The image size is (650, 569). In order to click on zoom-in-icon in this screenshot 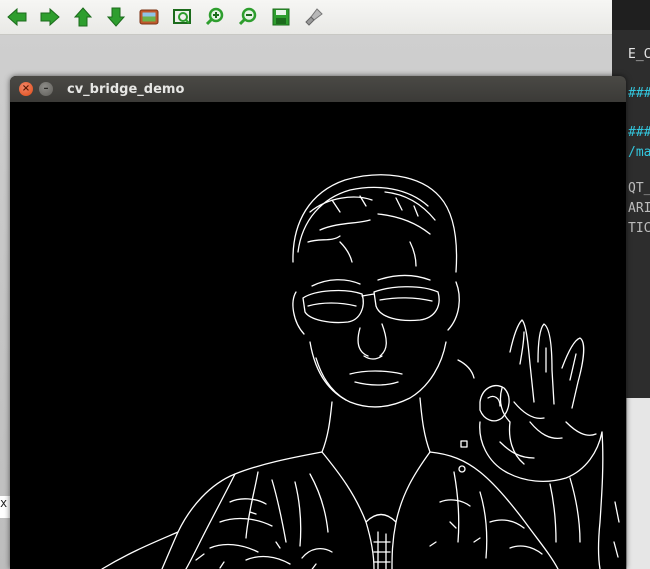, I will do `click(214, 16)`.